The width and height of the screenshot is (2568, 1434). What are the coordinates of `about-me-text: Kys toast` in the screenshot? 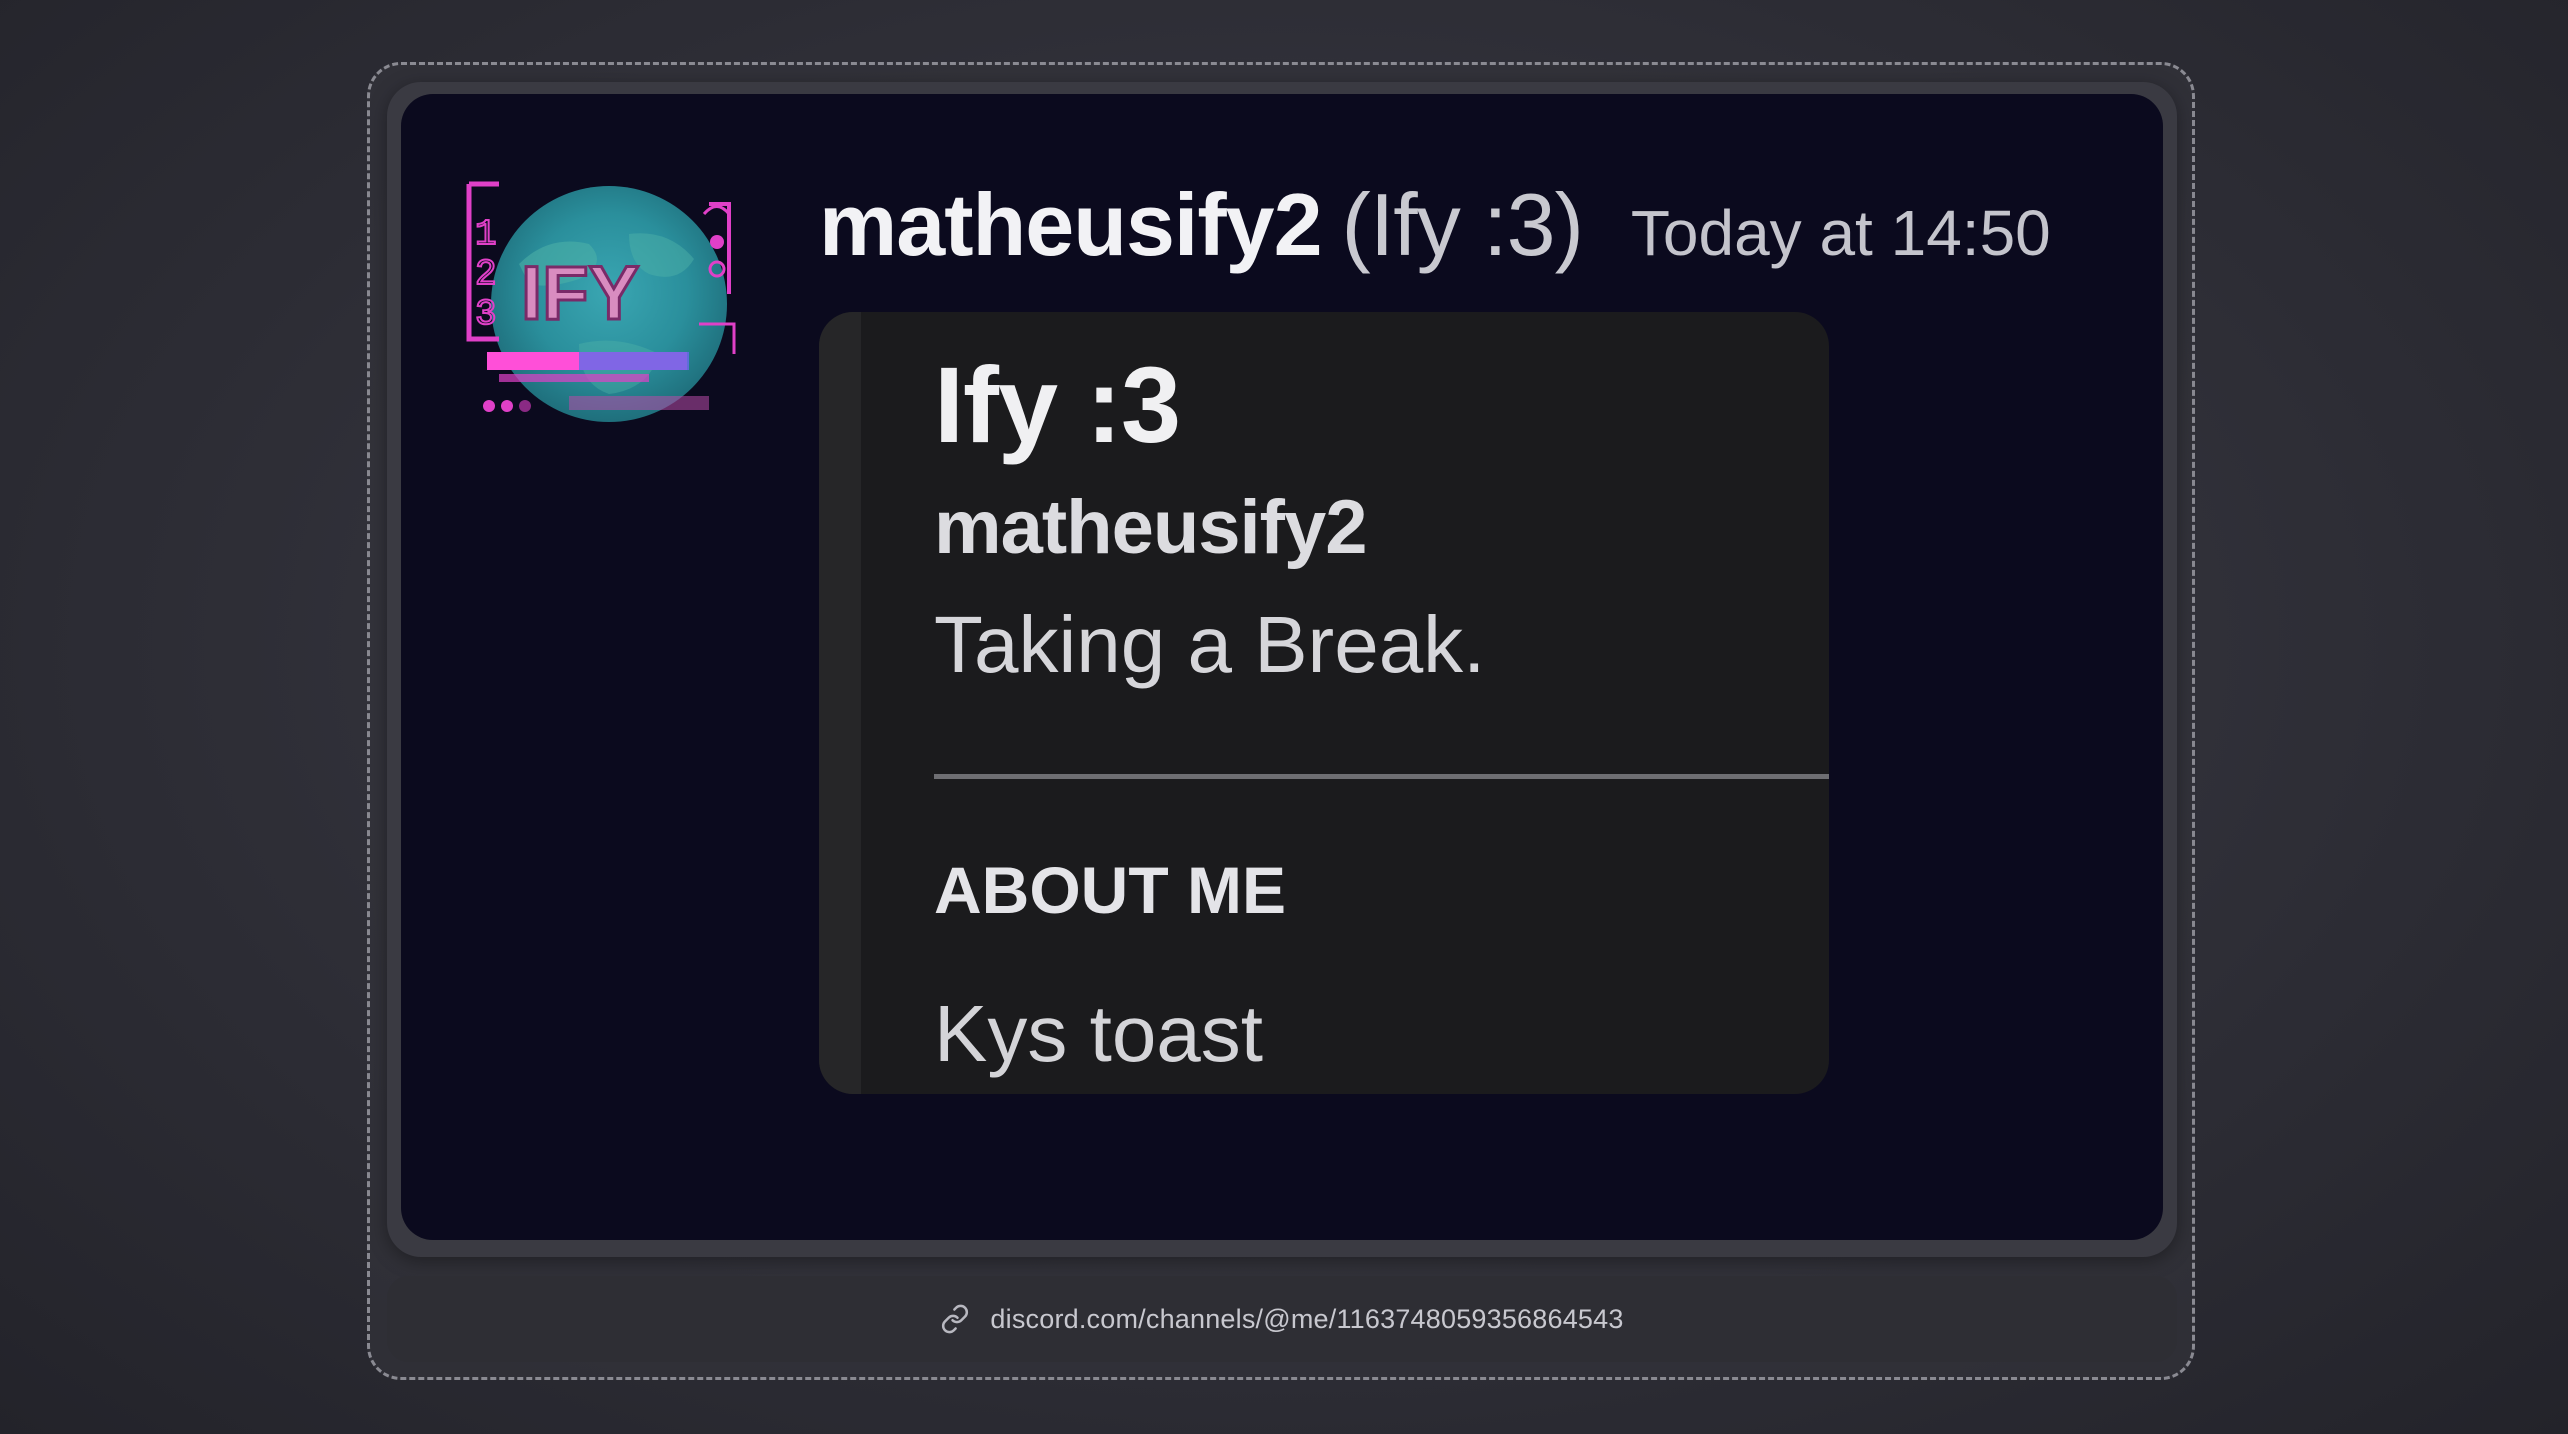 It's located at (1099, 1033).